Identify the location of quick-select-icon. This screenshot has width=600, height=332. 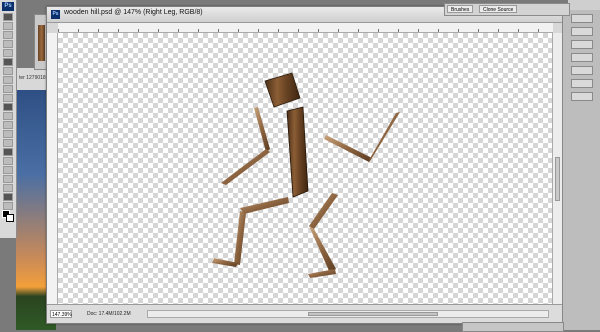
(8, 44).